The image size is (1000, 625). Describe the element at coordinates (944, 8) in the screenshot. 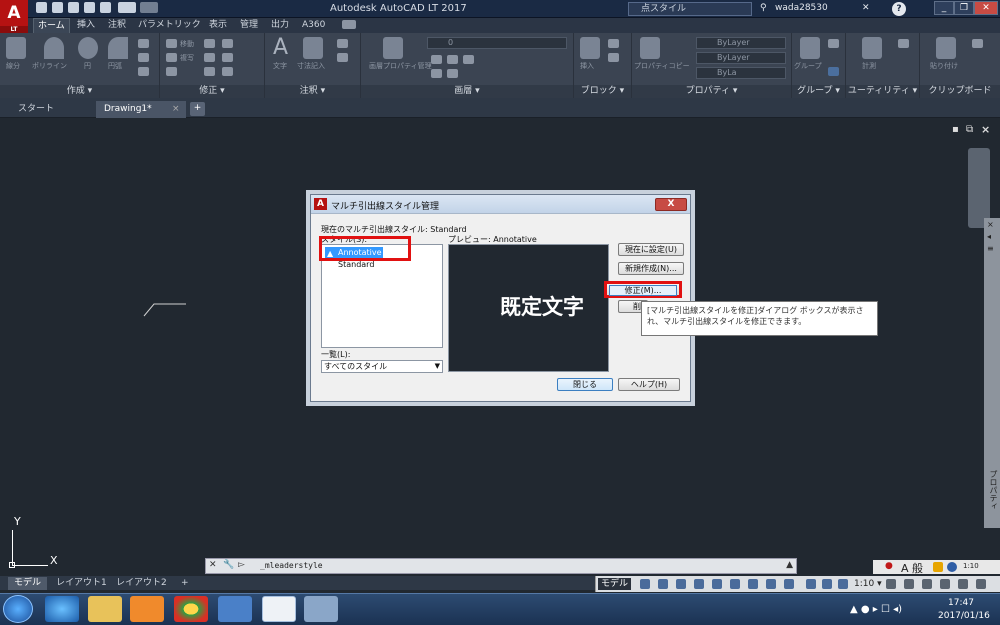

I see `window-minimize-button: _` at that location.